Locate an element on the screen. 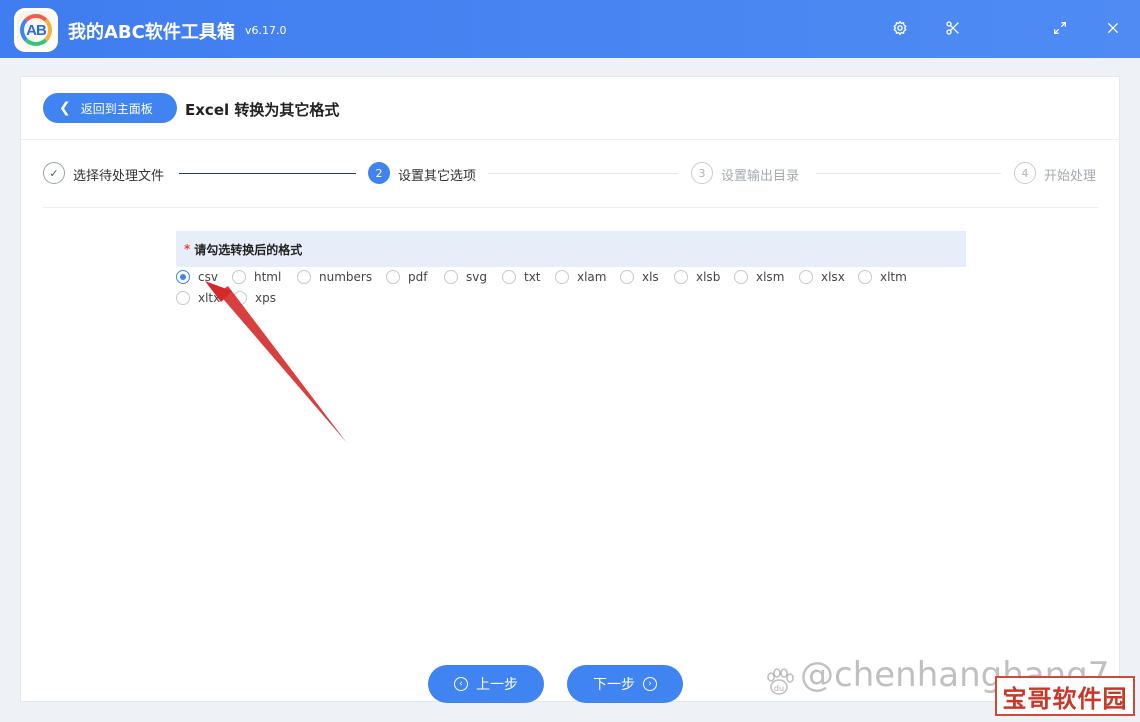 Image resolution: width=1140 pixels, height=722 pixels. step-4-circle: 4 is located at coordinates (1025, 173).